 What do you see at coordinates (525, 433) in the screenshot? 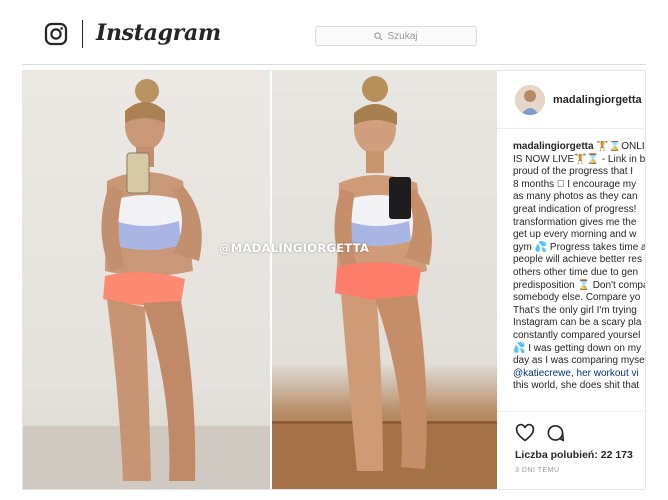
I see `heart-icon` at bounding box center [525, 433].